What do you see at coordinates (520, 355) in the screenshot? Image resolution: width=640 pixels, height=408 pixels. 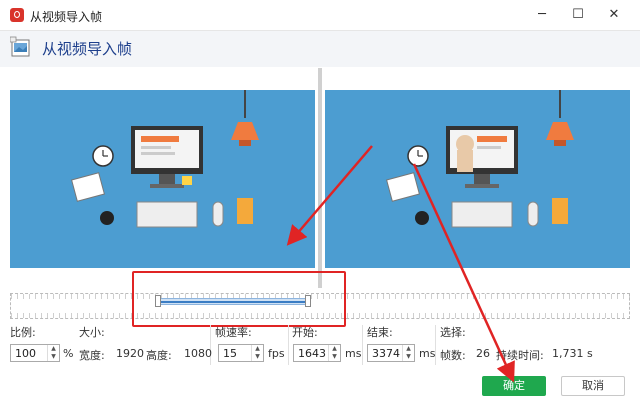 I see `duration-label: 持续时间:` at bounding box center [520, 355].